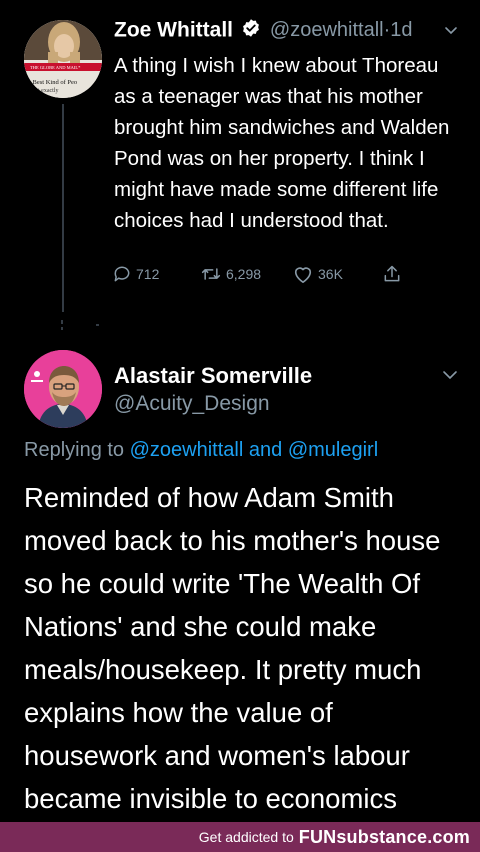  I want to click on avatar-caption-1: THE GLOBE AND MAIL*, so click(55, 67).